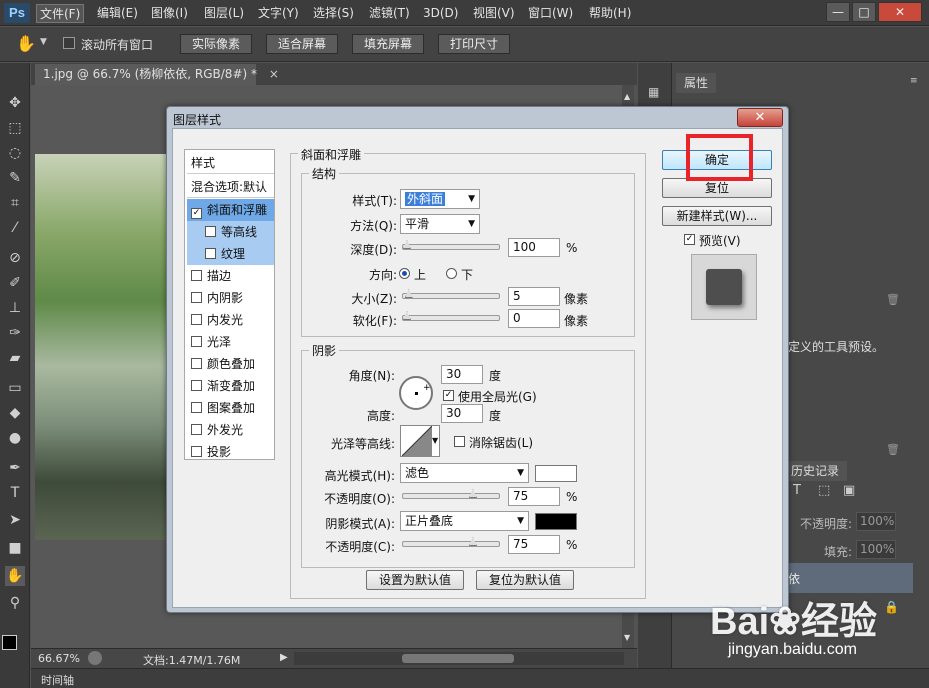  What do you see at coordinates (15, 283) in the screenshot?
I see `brush-tool-icon: ✐` at bounding box center [15, 283].